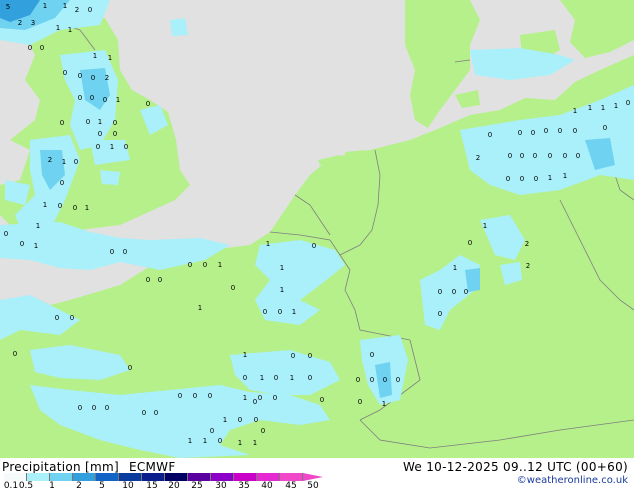 The image size is (634, 491). What do you see at coordinates (572, 480) in the screenshot?
I see `copyright-link: ©weatheronline.co.uk` at bounding box center [572, 480].